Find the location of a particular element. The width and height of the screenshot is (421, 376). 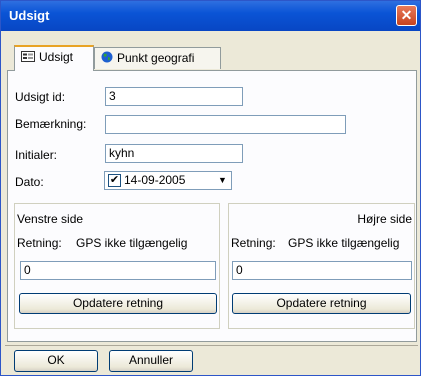

right-direction-field: 0 is located at coordinates (322, 270).